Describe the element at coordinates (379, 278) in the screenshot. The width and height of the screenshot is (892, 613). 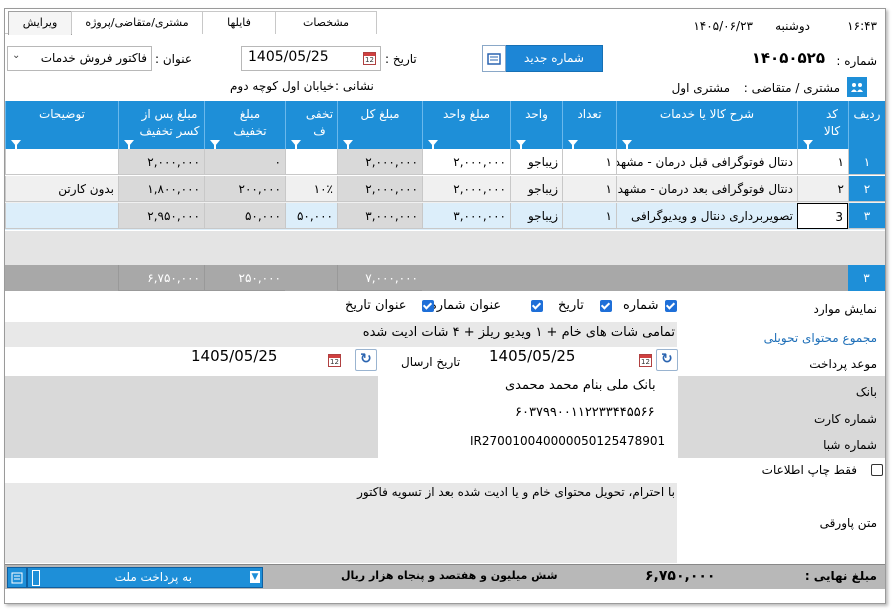
I see `footer-total: ۷,۰۰۰,۰۰۰` at that location.